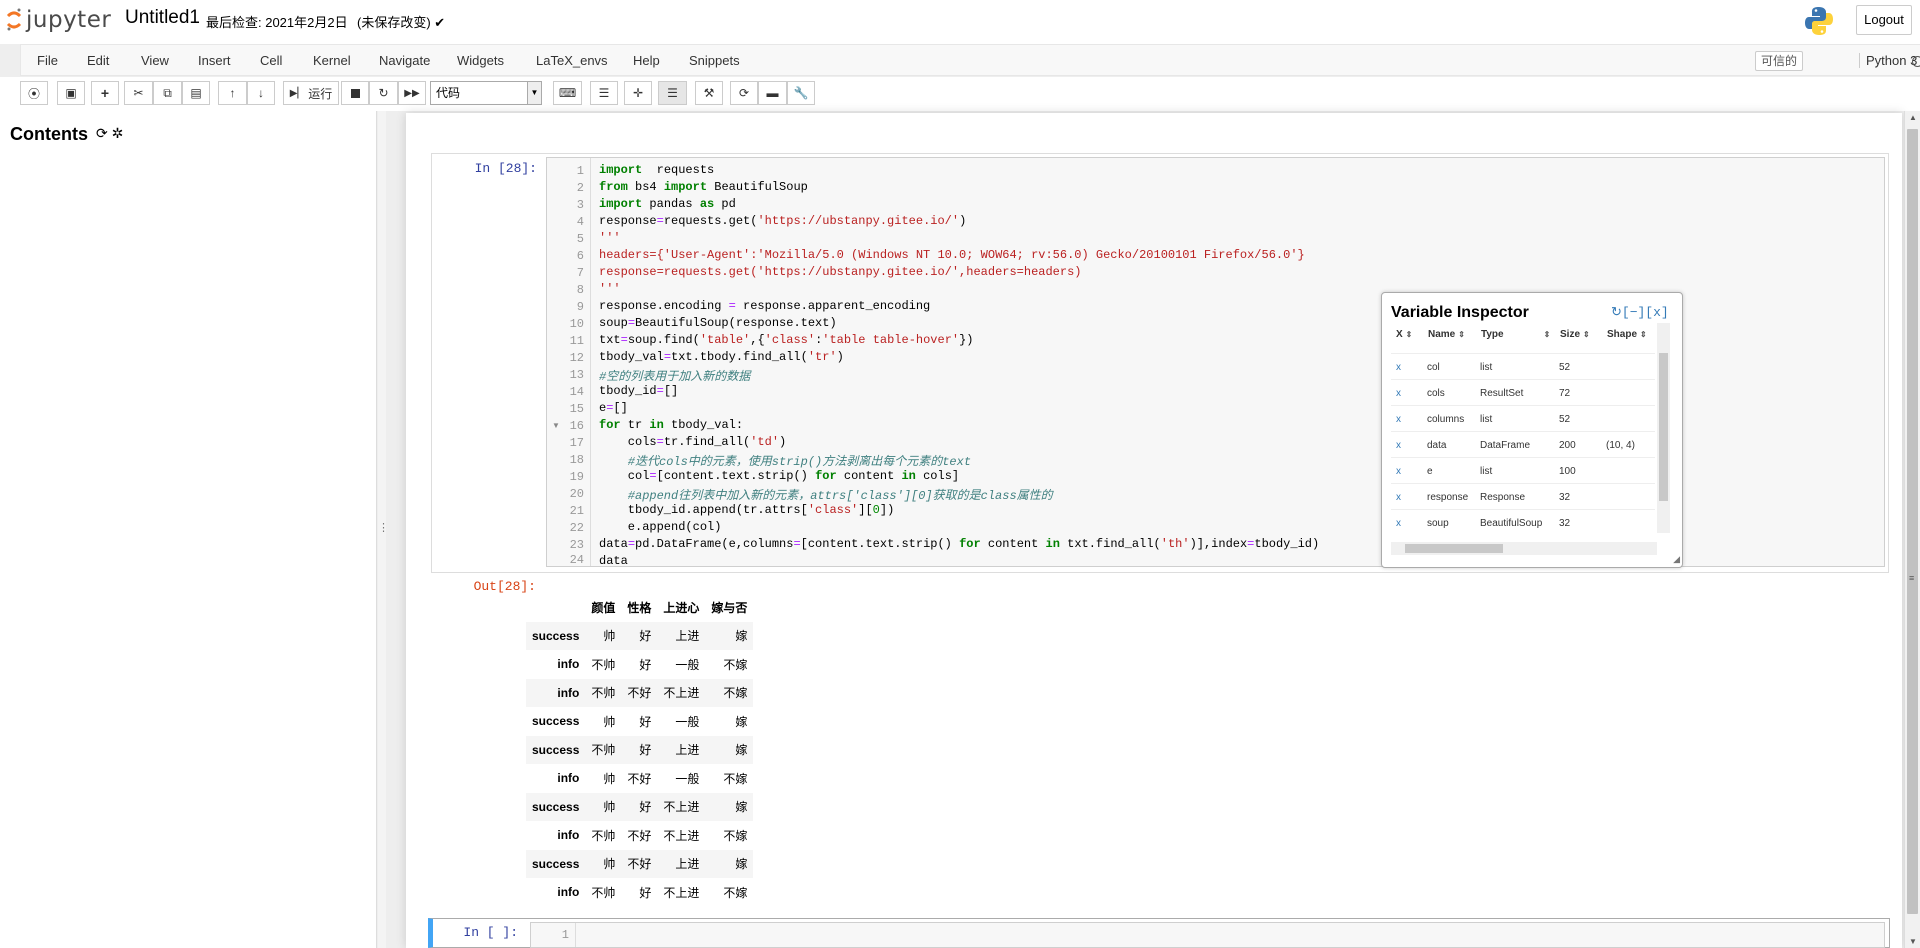  I want to click on stop-icon, so click(355, 93).